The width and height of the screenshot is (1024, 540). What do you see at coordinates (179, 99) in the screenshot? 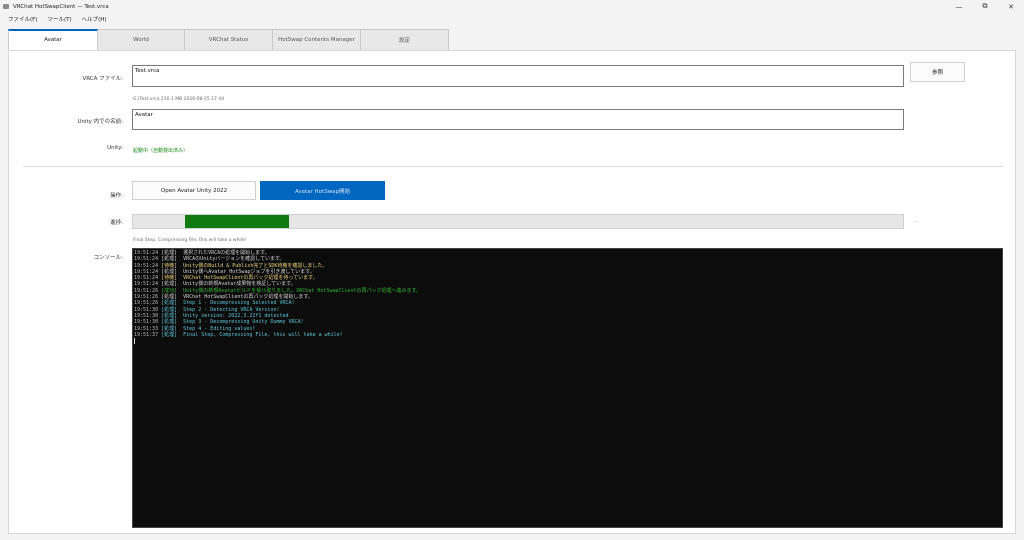
I see `file-info-text: G:\Test.vrca 210.1 MB 2026-08-25 17:44` at bounding box center [179, 99].